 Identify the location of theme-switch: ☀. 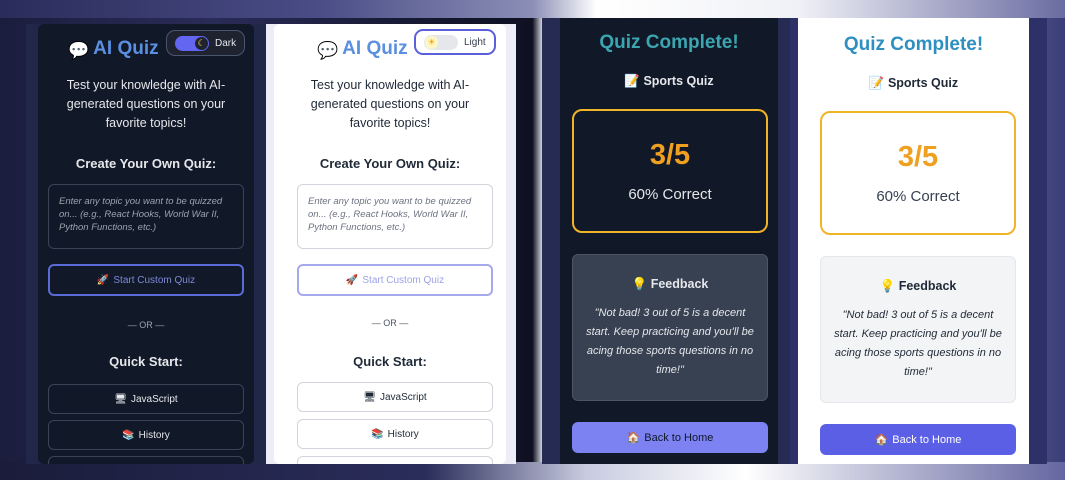
(441, 42).